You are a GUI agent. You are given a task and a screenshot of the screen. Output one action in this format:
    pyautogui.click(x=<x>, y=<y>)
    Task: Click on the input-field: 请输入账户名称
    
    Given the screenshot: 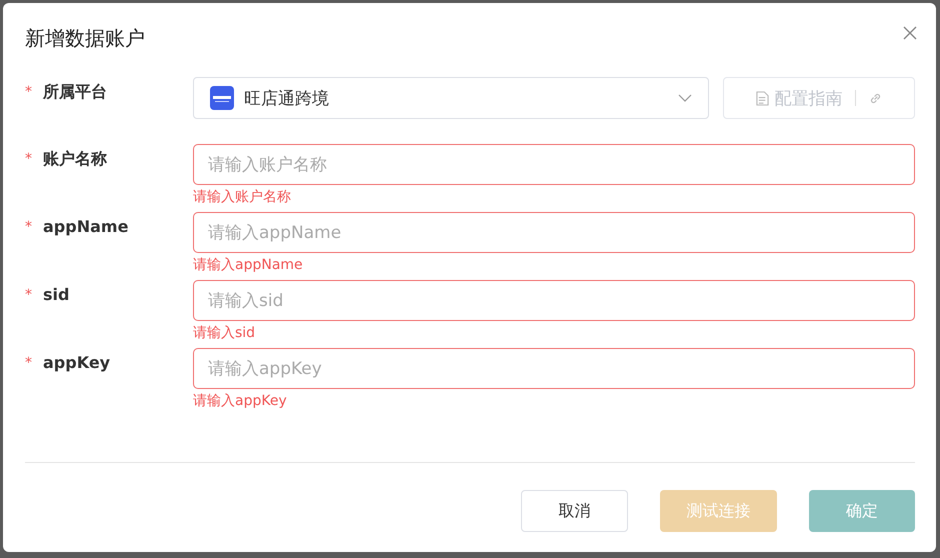 What is the action you would take?
    pyautogui.click(x=554, y=164)
    